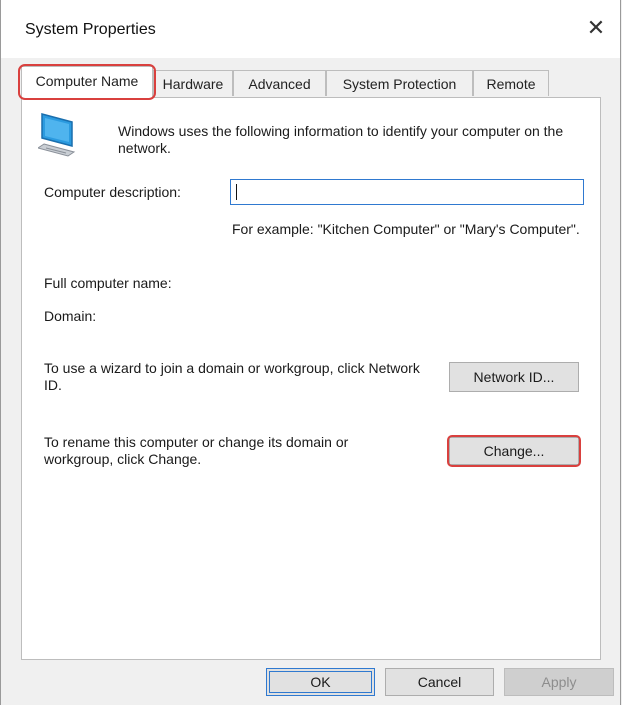 The width and height of the screenshot is (622, 705). What do you see at coordinates (320, 682) in the screenshot?
I see `ok-button: OK` at bounding box center [320, 682].